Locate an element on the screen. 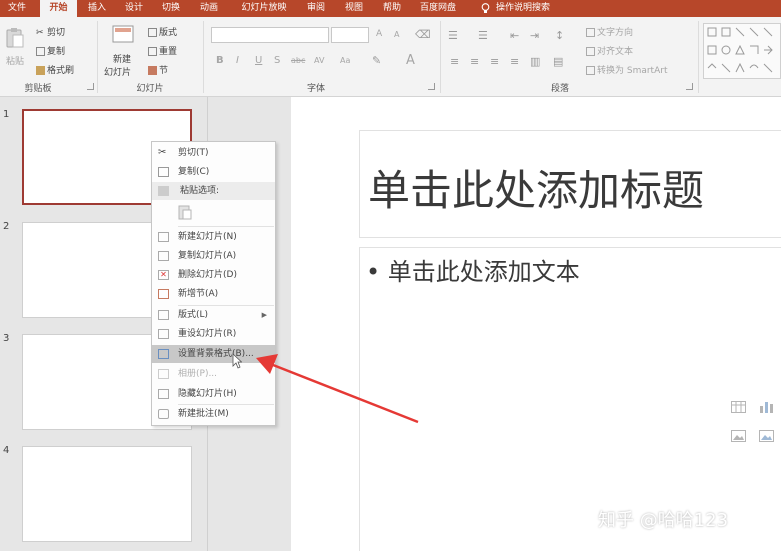 This screenshot has width=781, height=551. shadow-button: S is located at coordinates (277, 60).